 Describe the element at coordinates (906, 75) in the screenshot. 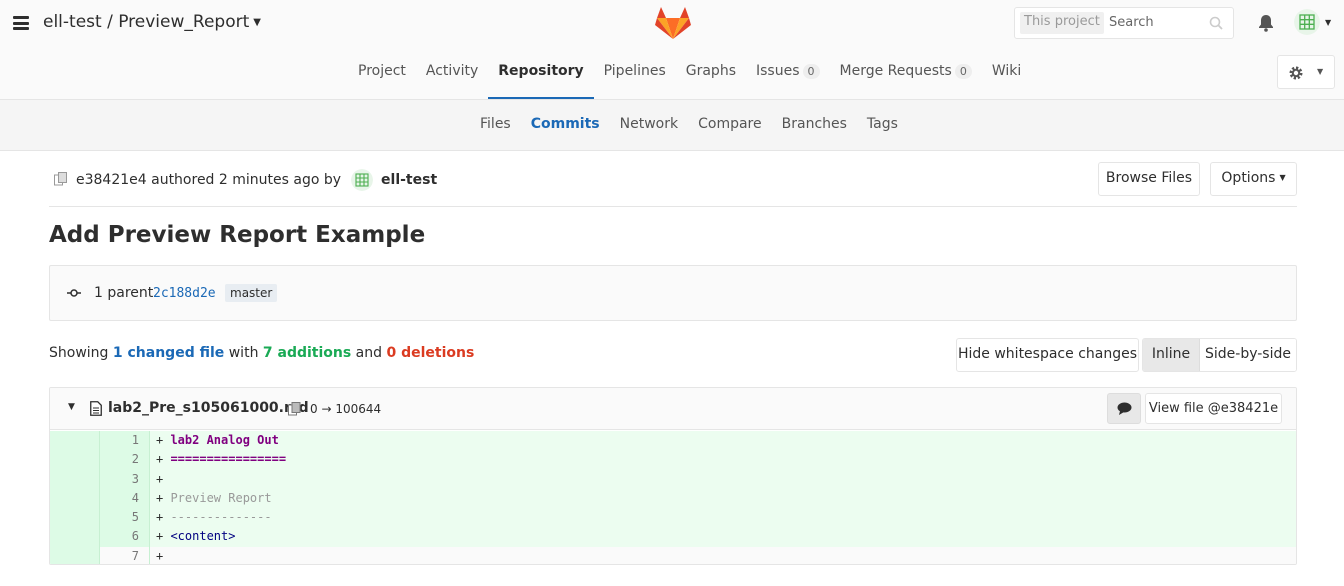

I see `nav-merge-requests: Merge Requests 0` at that location.